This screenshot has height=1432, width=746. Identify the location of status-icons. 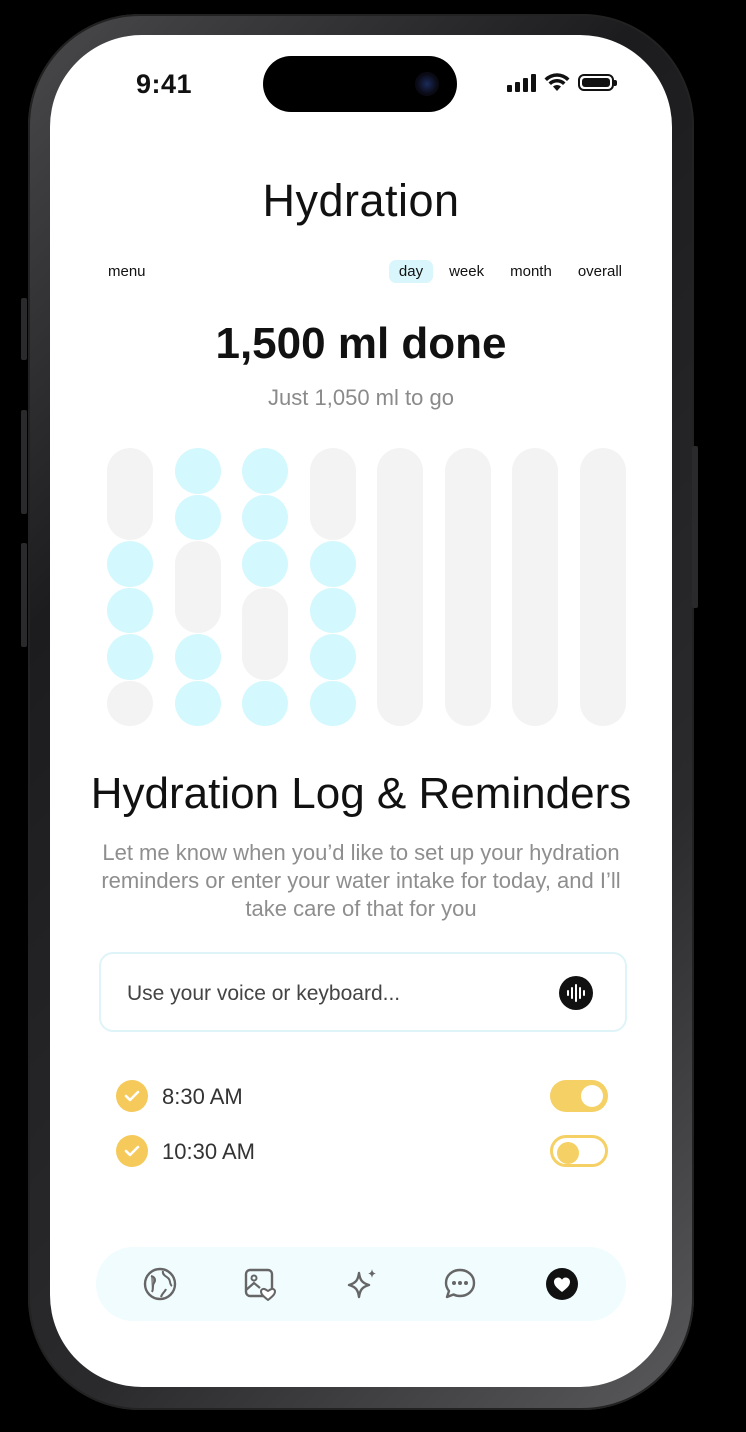
(562, 82).